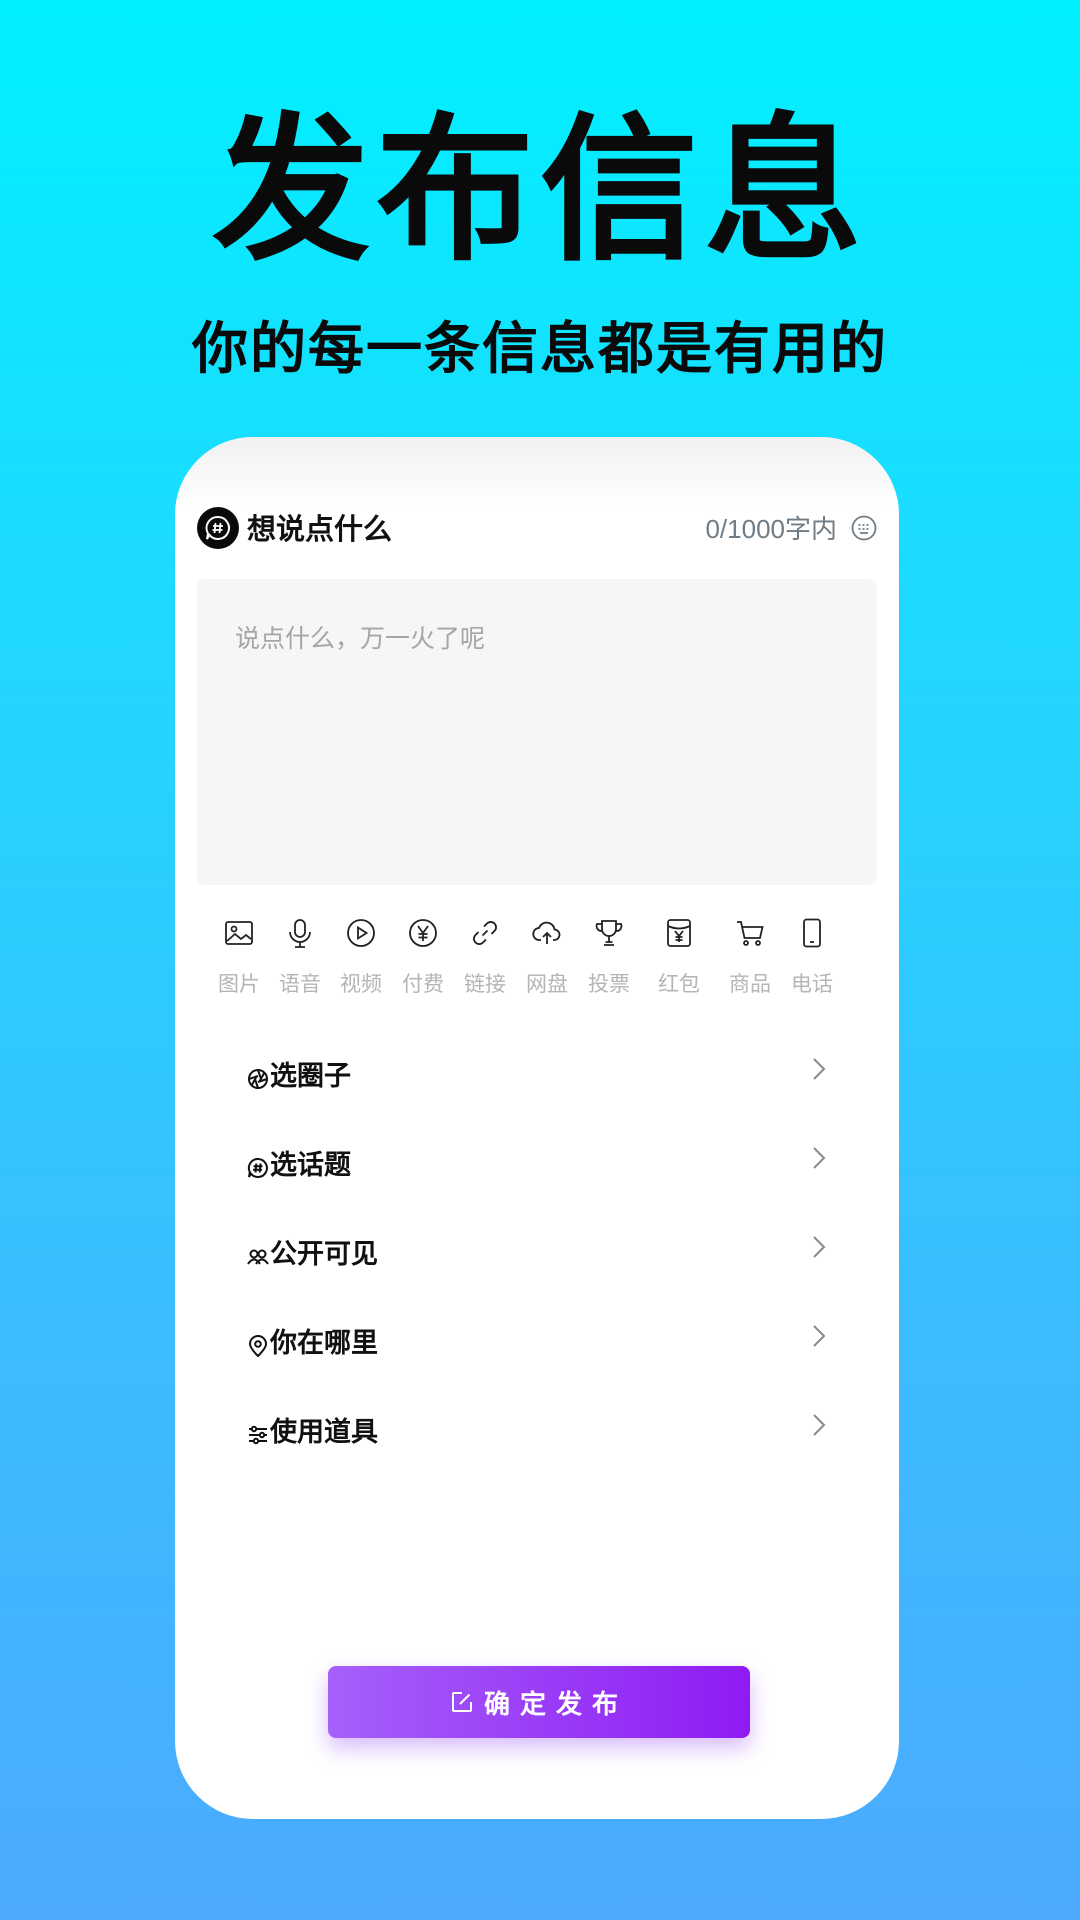 The width and height of the screenshot is (1080, 1920). I want to click on cart-icon, so click(750, 933).